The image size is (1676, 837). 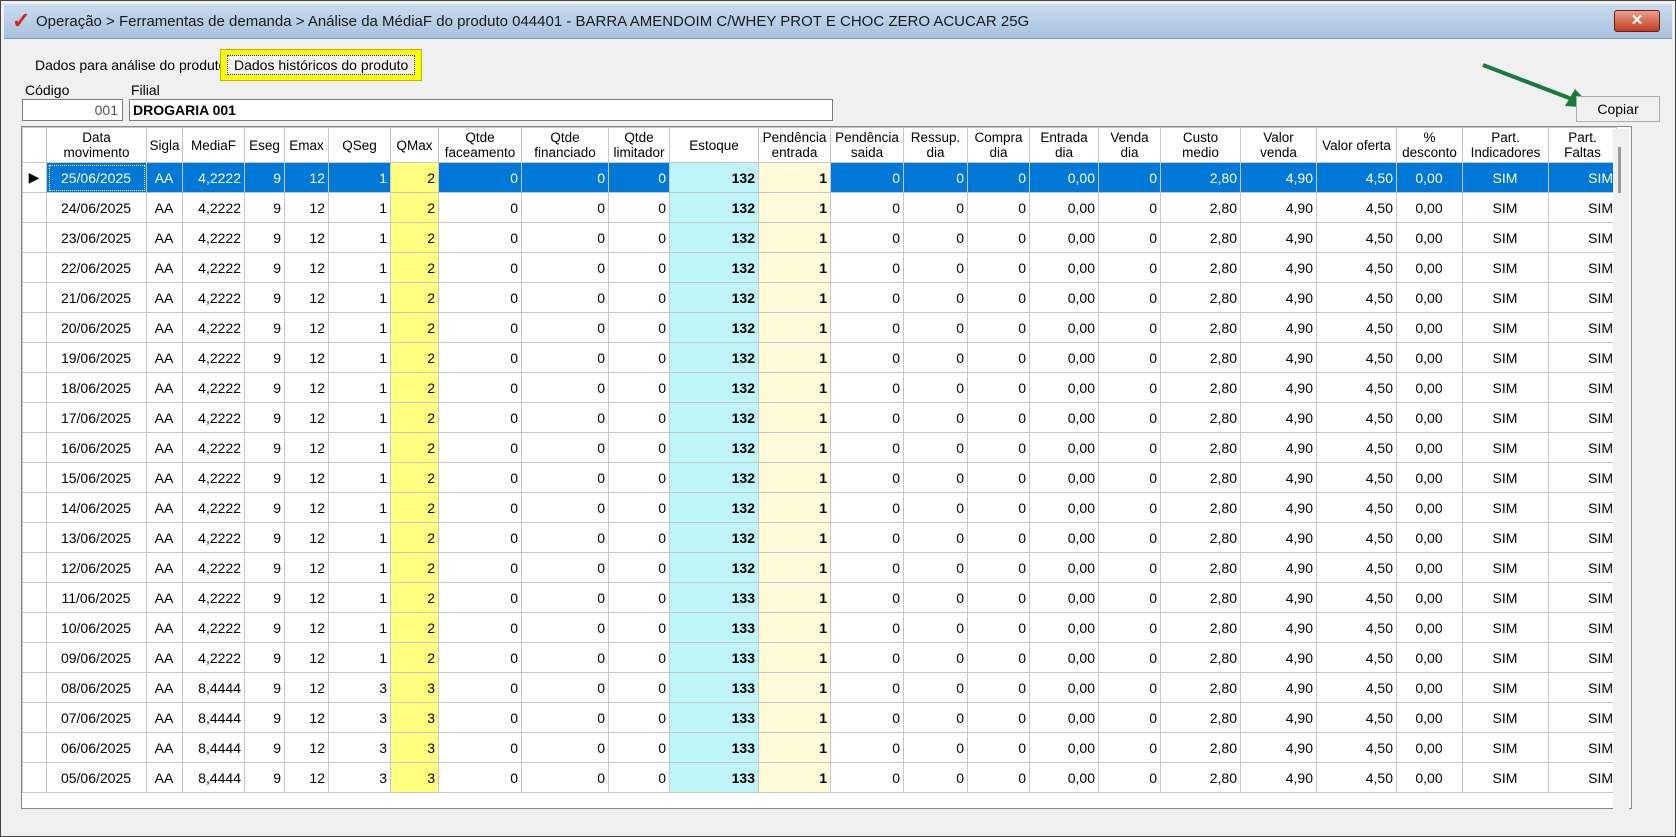 What do you see at coordinates (96, 297) in the screenshot?
I see `table-cell: 21/06/2025` at bounding box center [96, 297].